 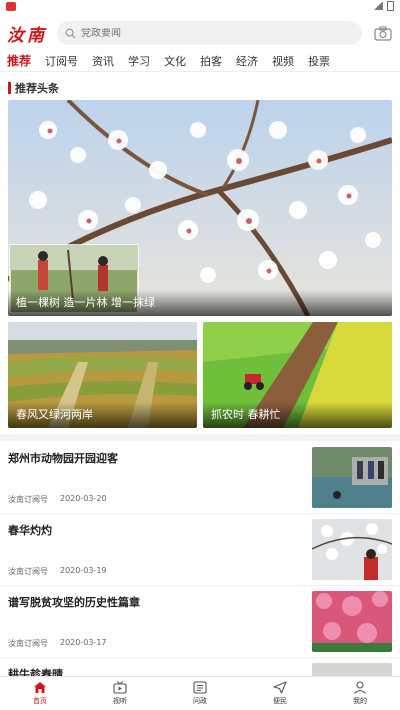 I want to click on tab-photographer: 拍客, so click(x=211, y=61).